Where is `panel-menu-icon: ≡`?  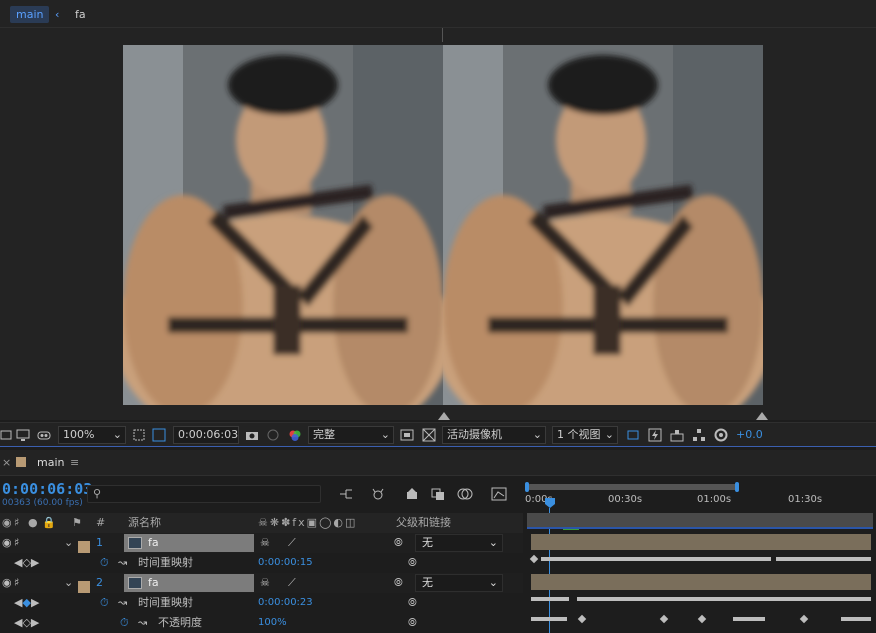 panel-menu-icon: ≡ is located at coordinates (74, 462).